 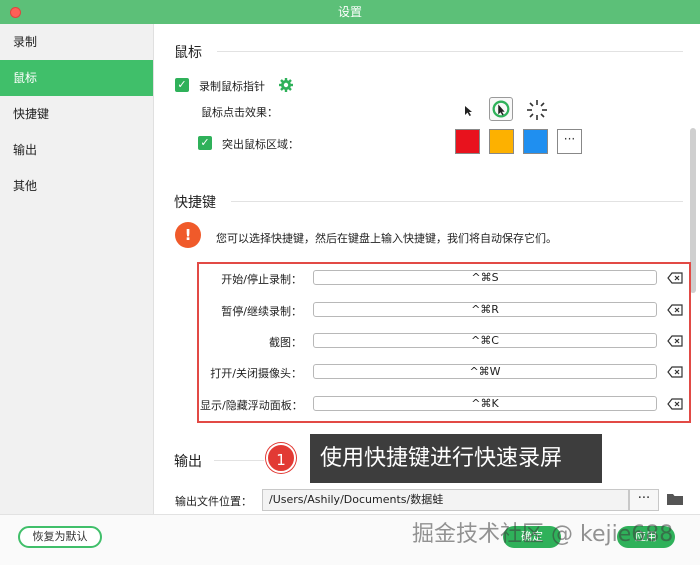 I want to click on click-effect-label: 鼠标点击效果：, so click(x=239, y=112).